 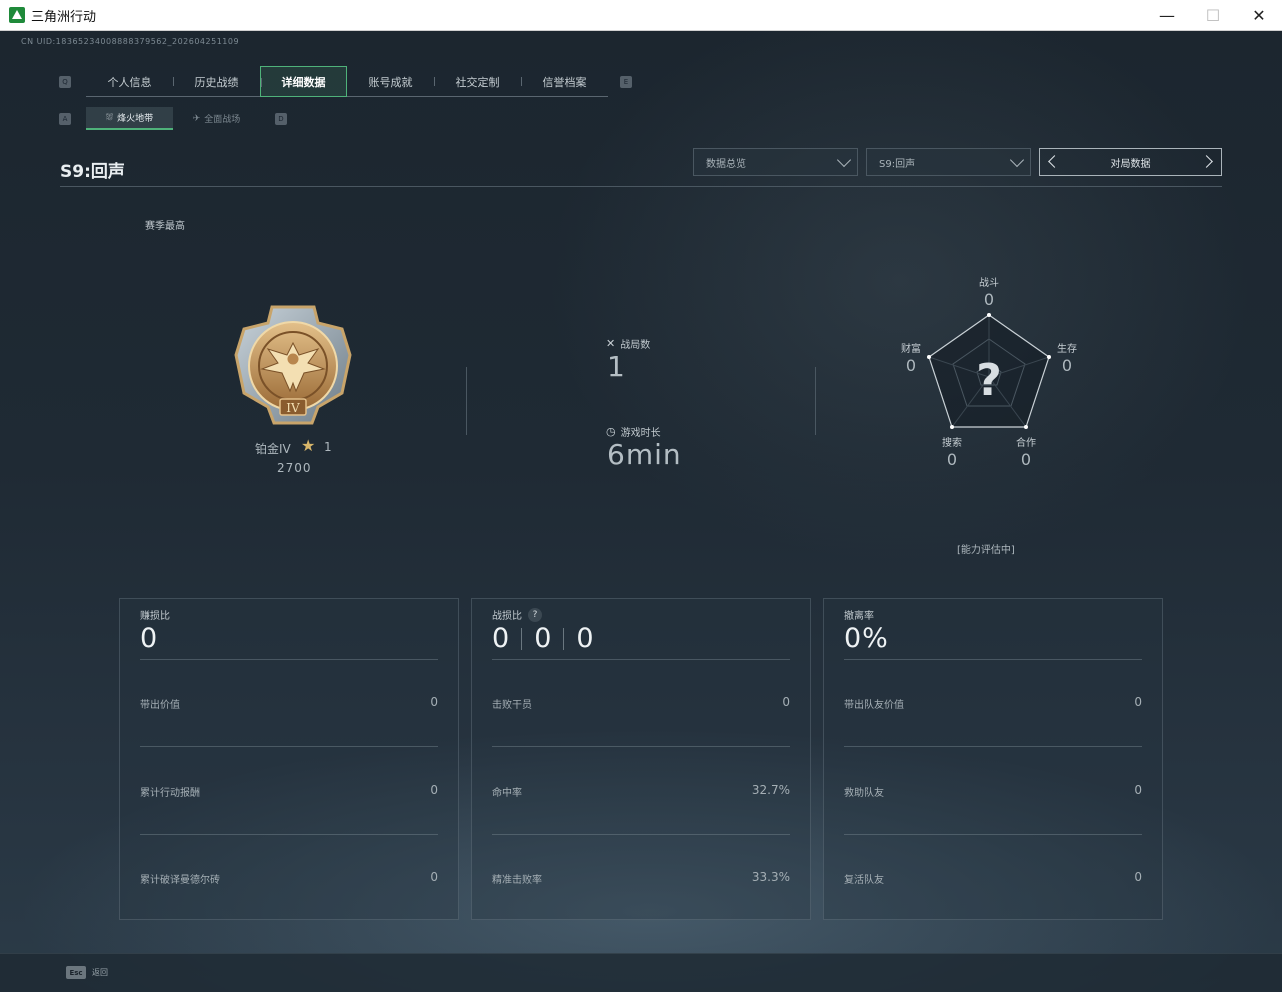 What do you see at coordinates (281, 119) in the screenshot?
I see `next-subtab-key-hint: D` at bounding box center [281, 119].